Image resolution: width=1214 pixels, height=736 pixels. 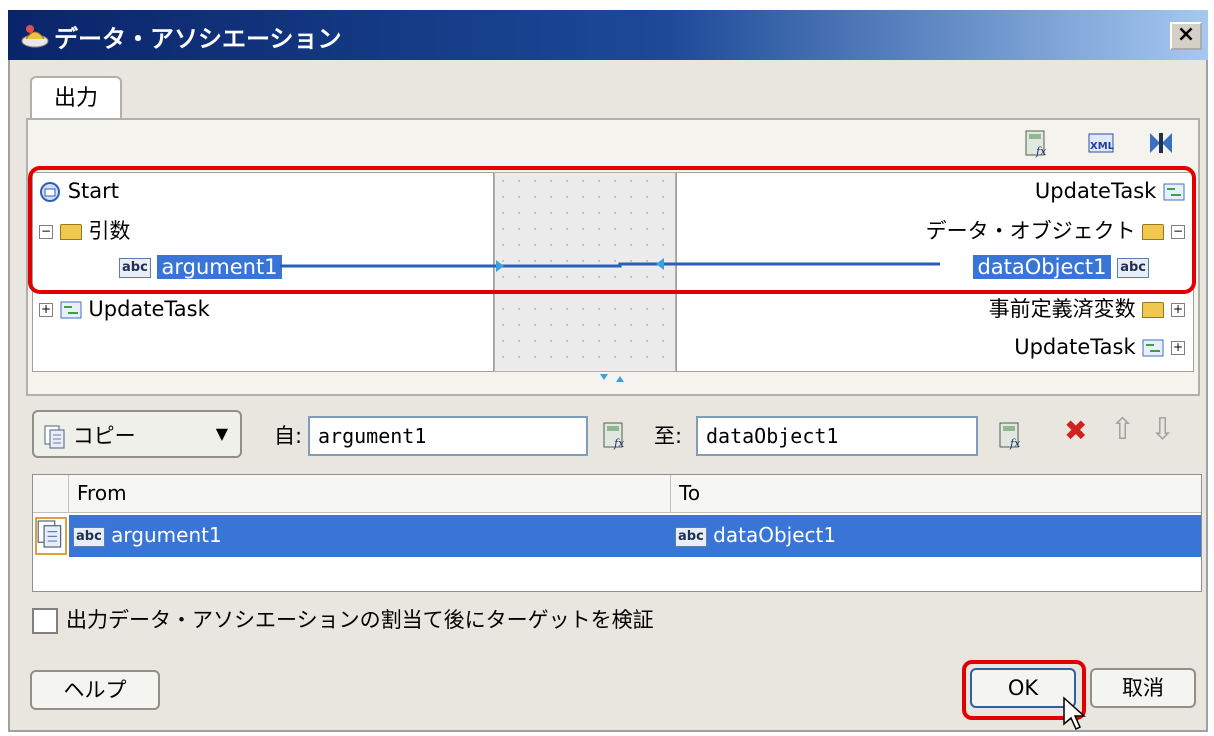 I want to click on splitter-handle-icon, so click(x=613, y=379).